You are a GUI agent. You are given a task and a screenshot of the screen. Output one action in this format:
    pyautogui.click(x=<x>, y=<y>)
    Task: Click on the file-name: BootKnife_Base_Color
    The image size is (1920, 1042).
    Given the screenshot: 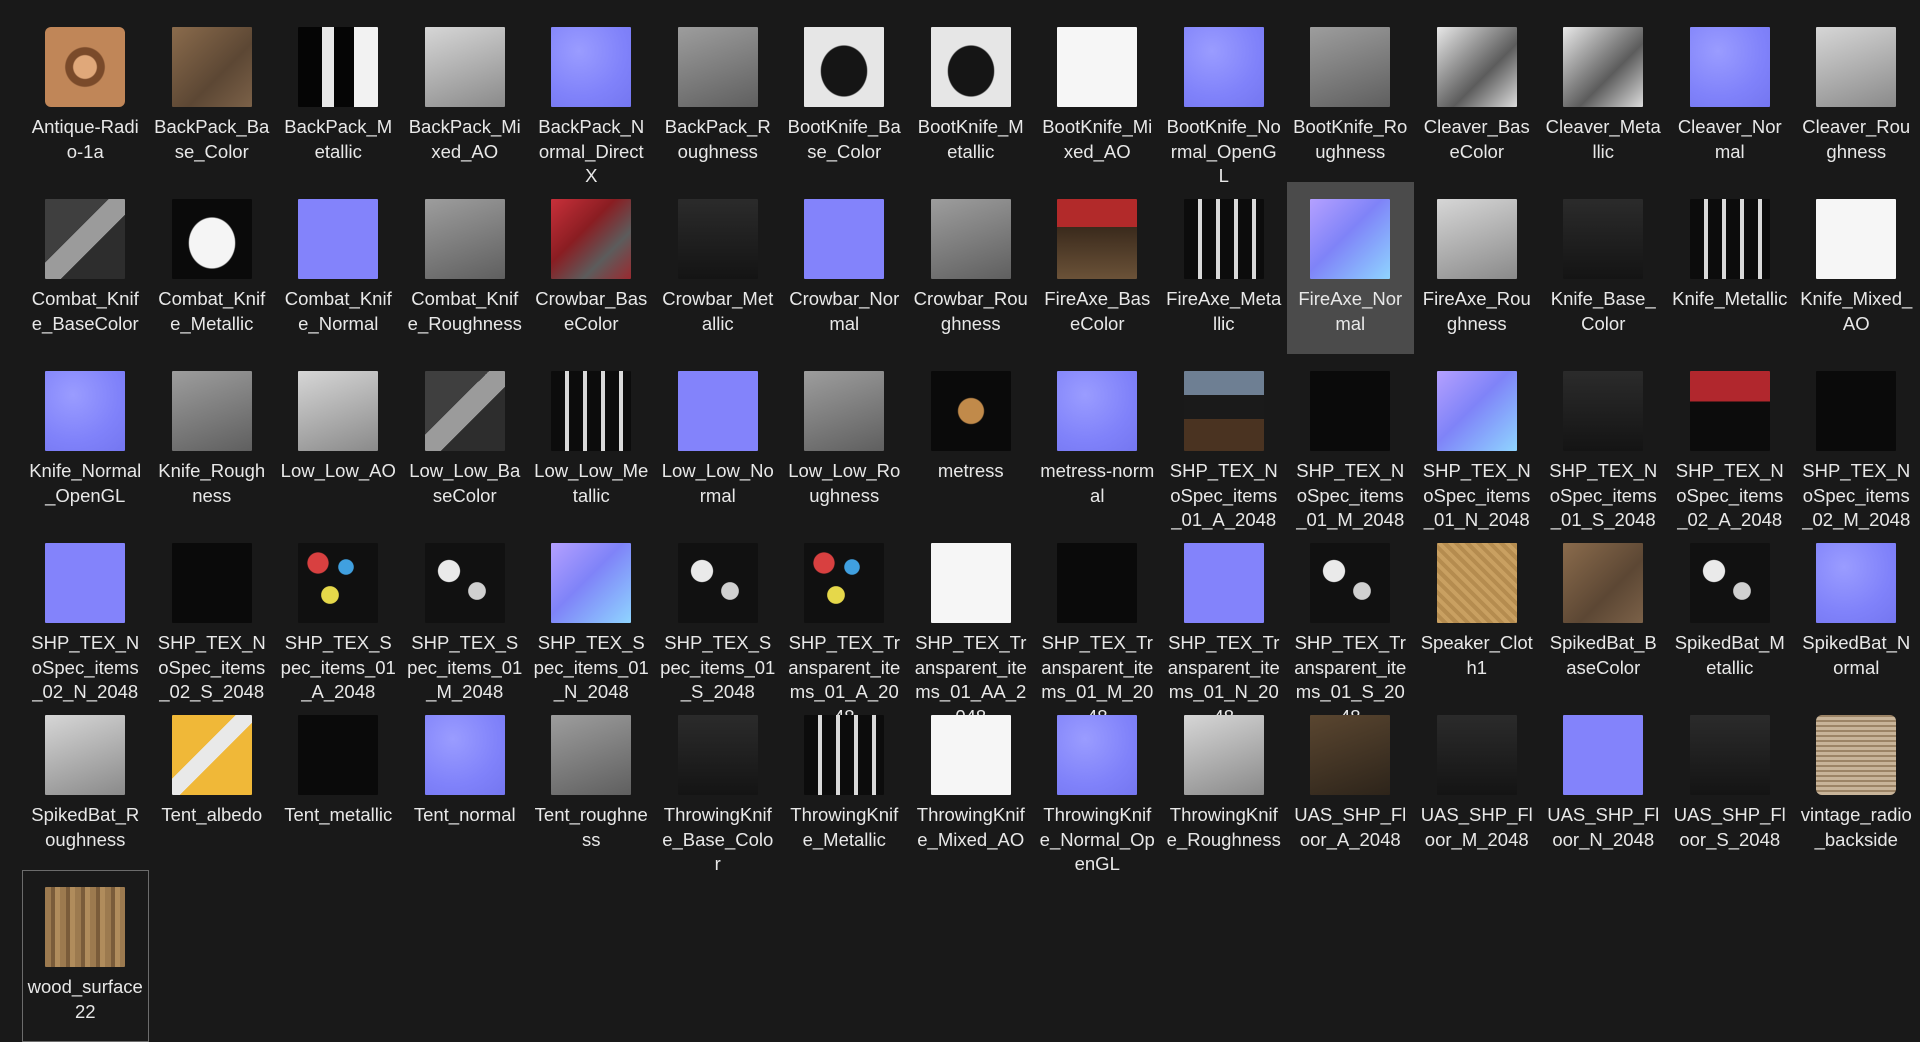 What is the action you would take?
    pyautogui.click(x=844, y=139)
    